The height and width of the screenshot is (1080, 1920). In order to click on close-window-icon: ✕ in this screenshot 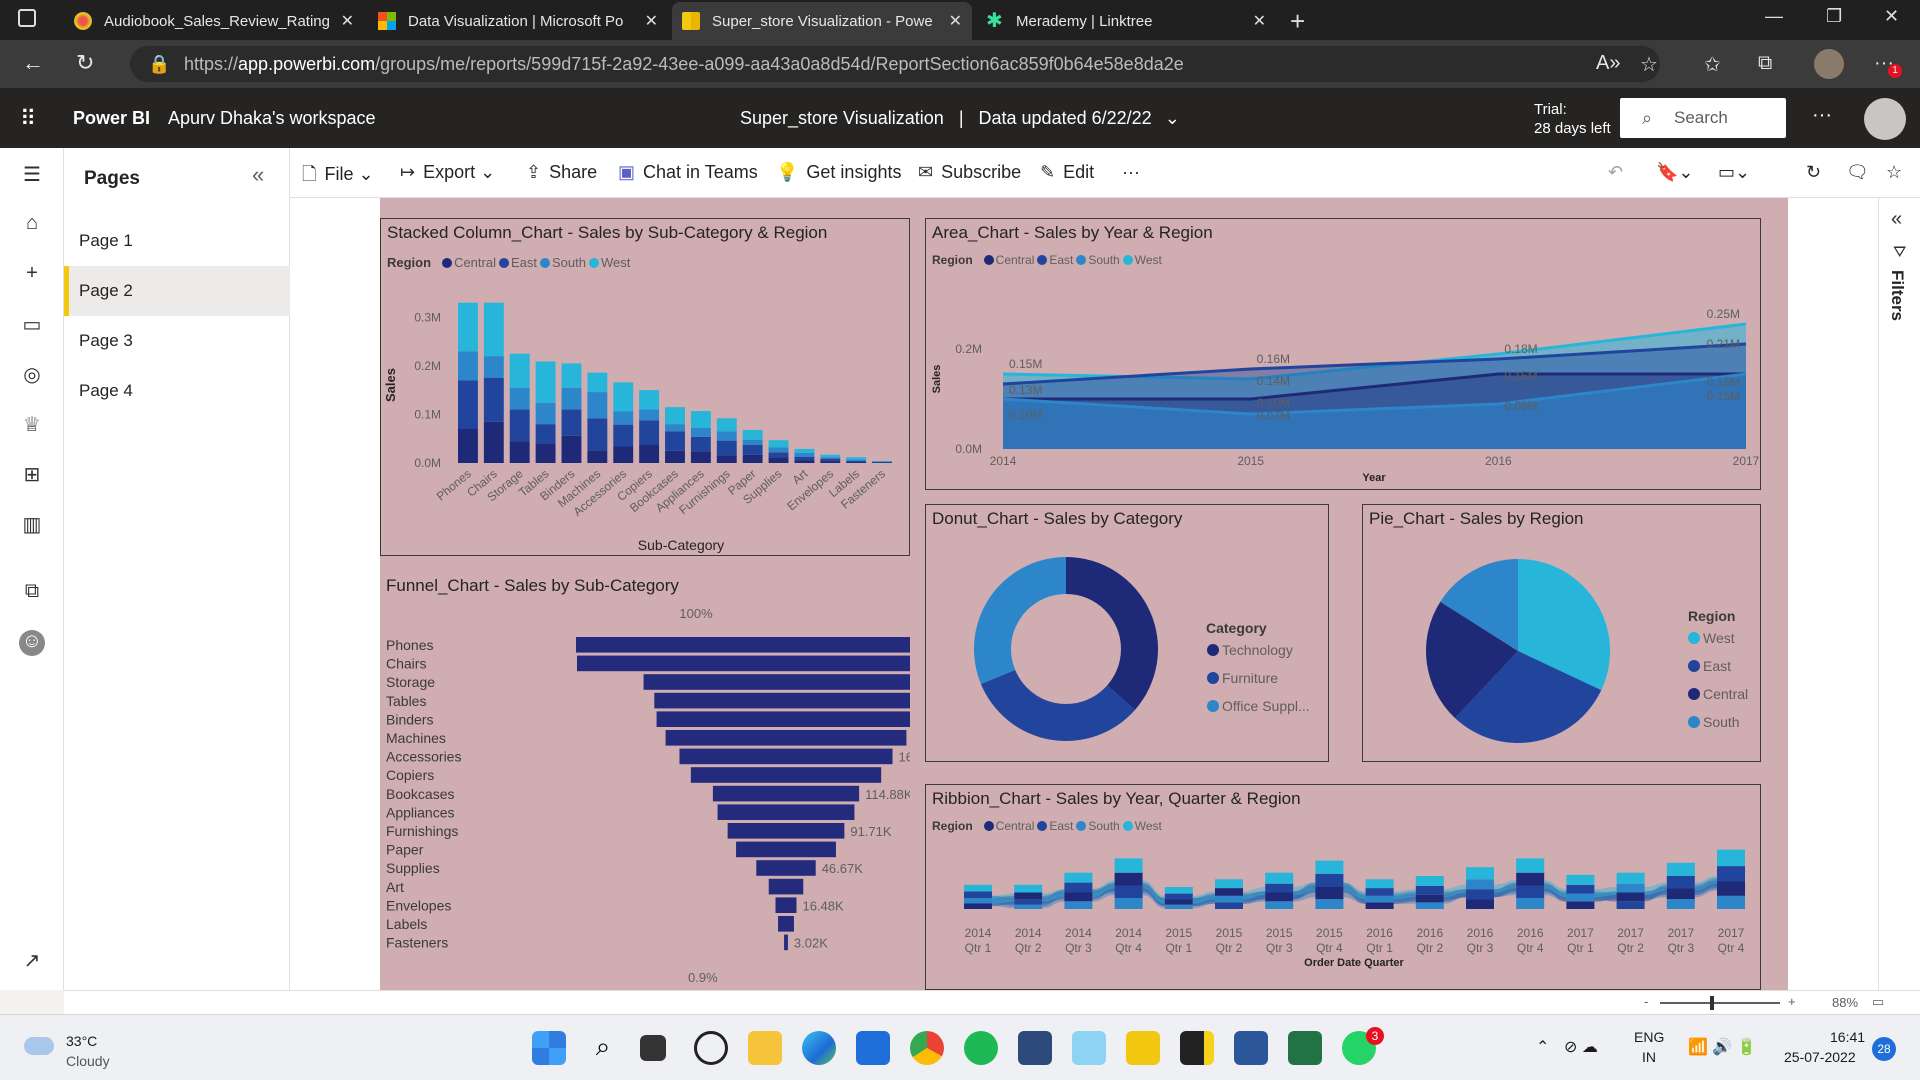, I will do `click(1891, 16)`.